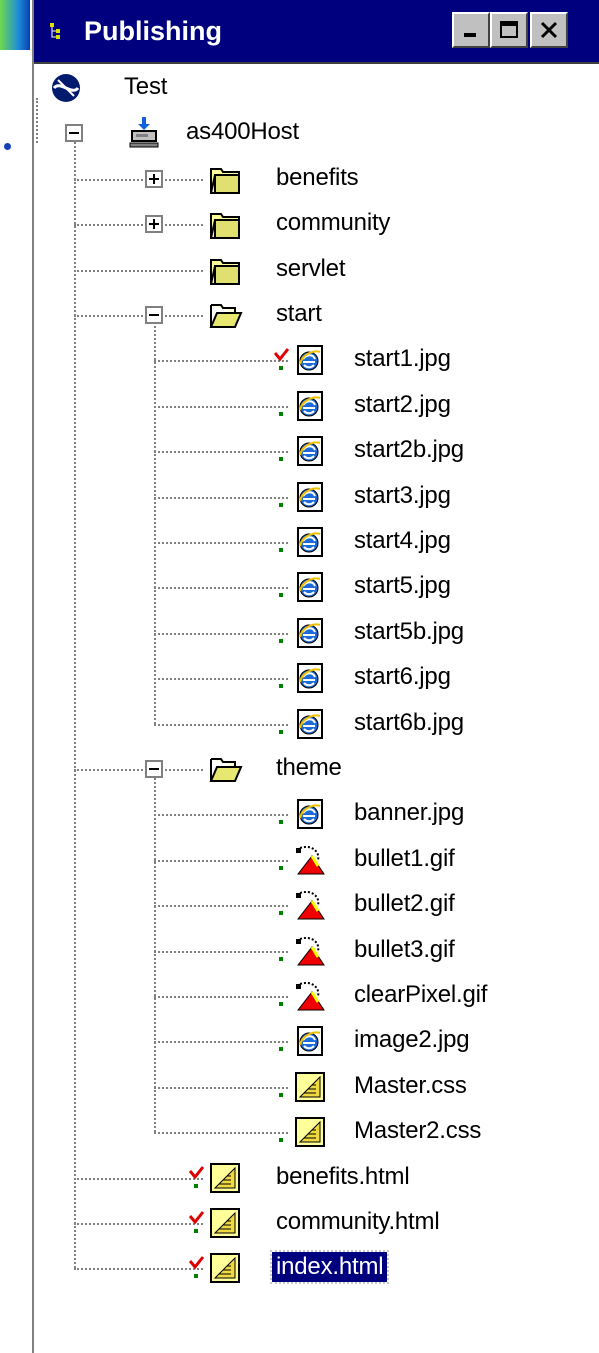 Image resolution: width=599 pixels, height=1353 pixels. What do you see at coordinates (402, 359) in the screenshot?
I see `tree-item-label: start1.jpg` at bounding box center [402, 359].